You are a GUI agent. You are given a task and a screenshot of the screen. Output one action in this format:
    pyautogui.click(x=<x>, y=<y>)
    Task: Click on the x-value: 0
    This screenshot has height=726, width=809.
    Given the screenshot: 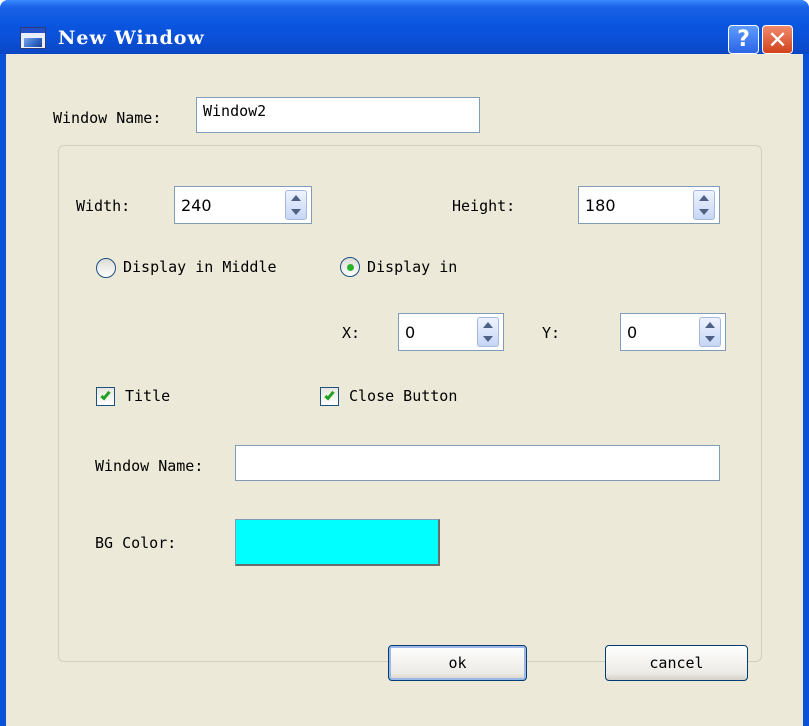 What is the action you would take?
    pyautogui.click(x=410, y=332)
    